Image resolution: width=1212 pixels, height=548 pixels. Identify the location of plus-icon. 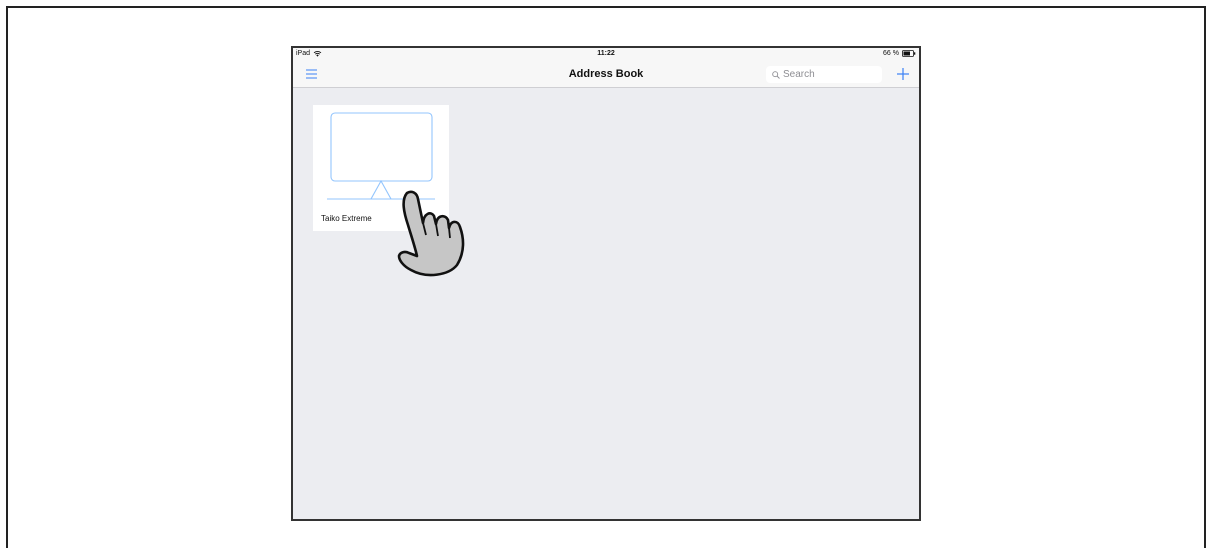
(903, 74).